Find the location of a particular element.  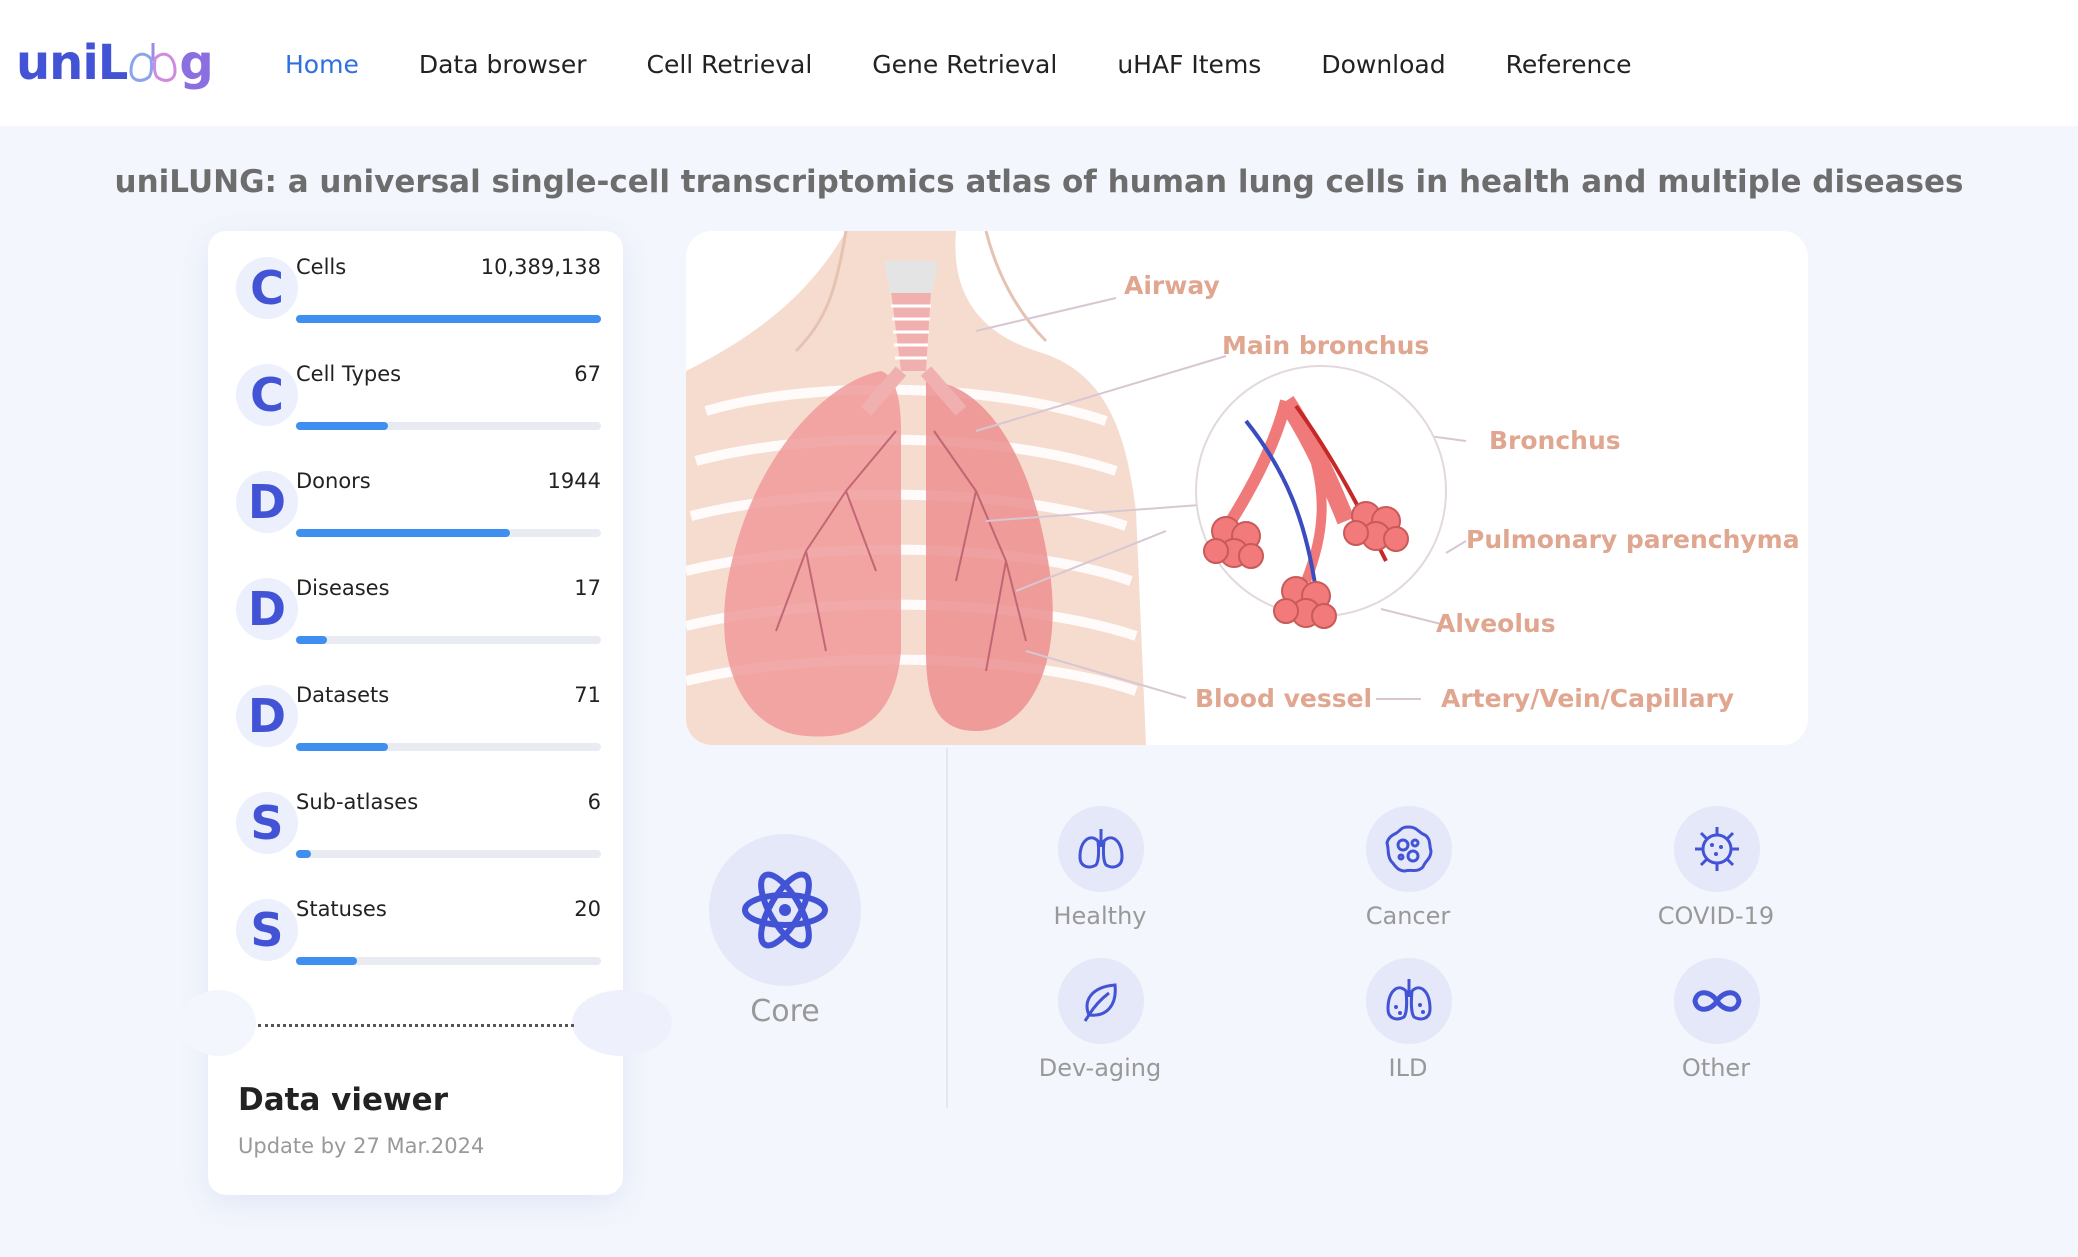

cancer-cell-icon is located at coordinates (1409, 849).